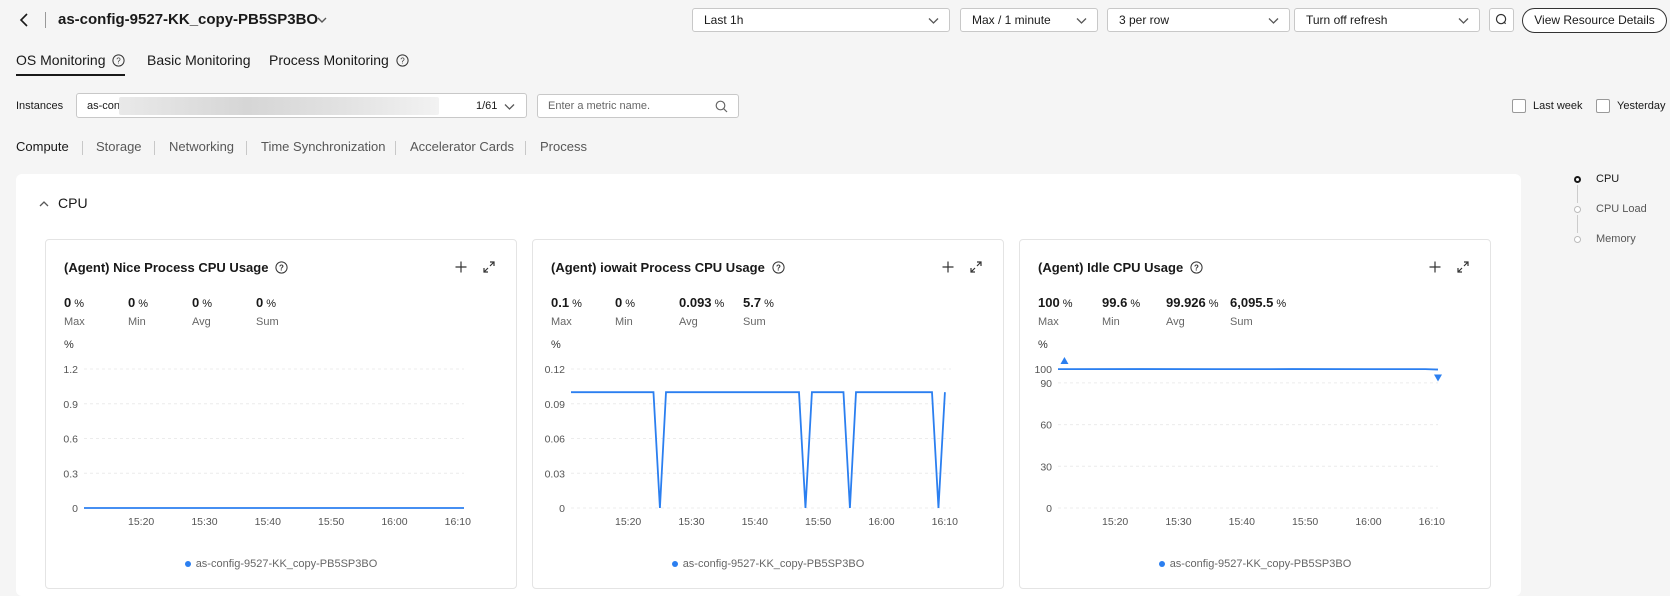 The width and height of the screenshot is (1670, 596). I want to click on x-tick-label: 15:40, so click(755, 522).